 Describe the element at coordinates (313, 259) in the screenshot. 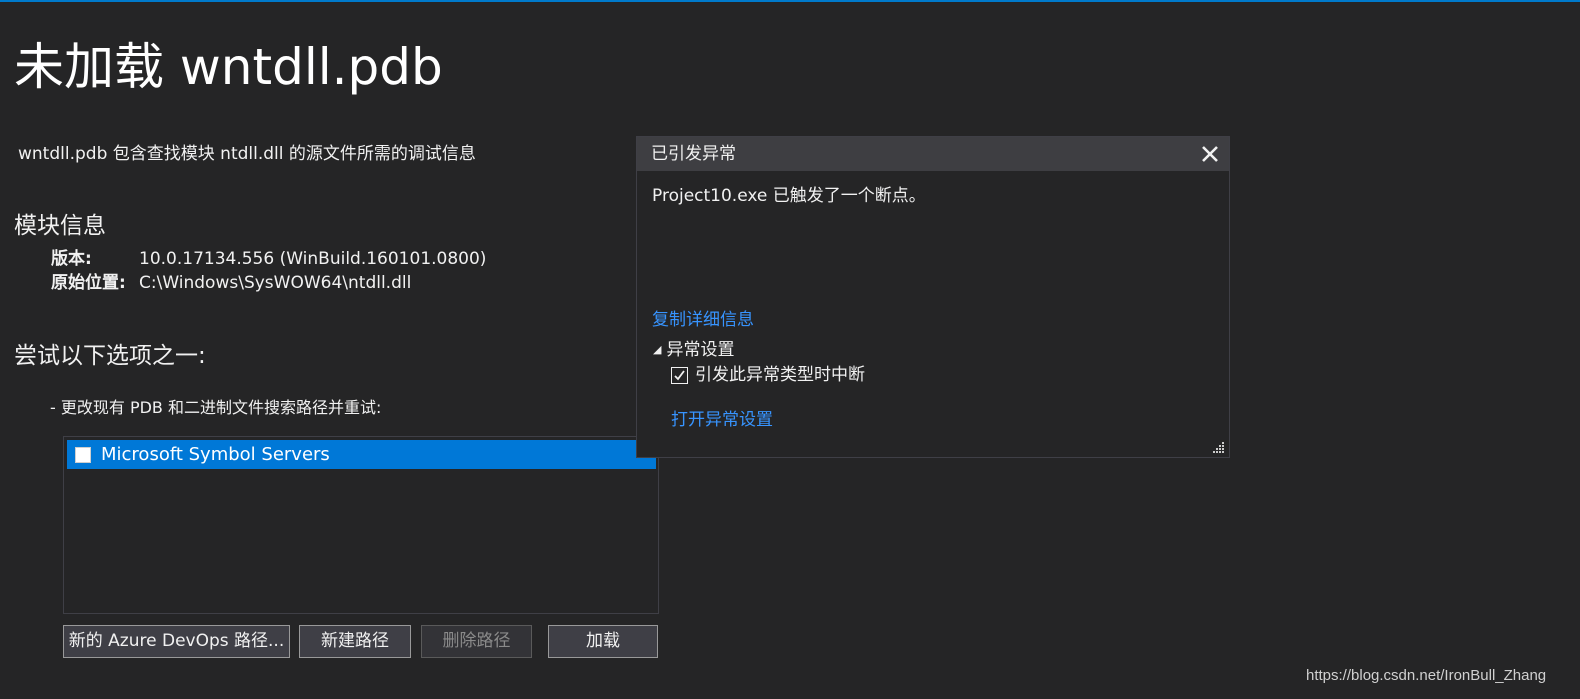

I see `version-value: 10.0.17134.556 (WinBuild.160101.0800)` at that location.